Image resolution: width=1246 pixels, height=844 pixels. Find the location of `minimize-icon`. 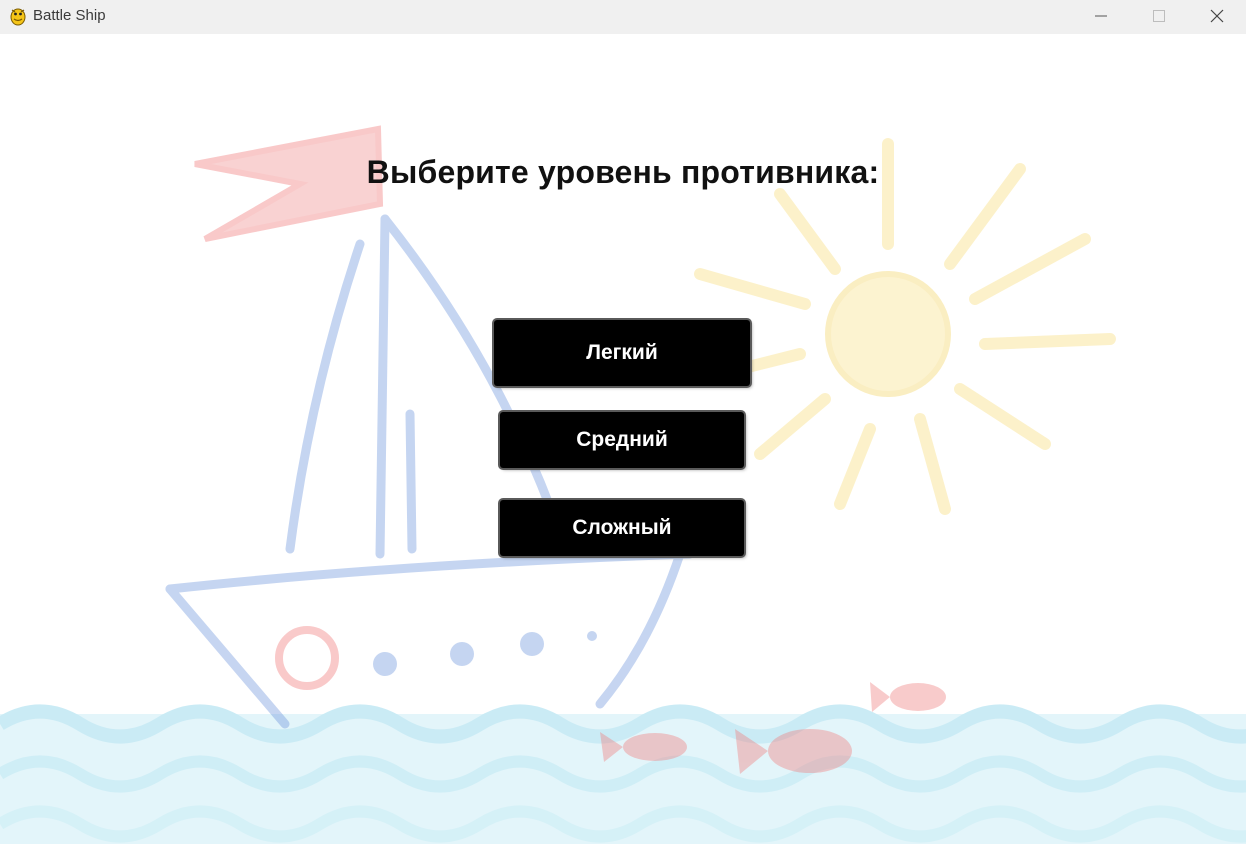

minimize-icon is located at coordinates (1101, 16).